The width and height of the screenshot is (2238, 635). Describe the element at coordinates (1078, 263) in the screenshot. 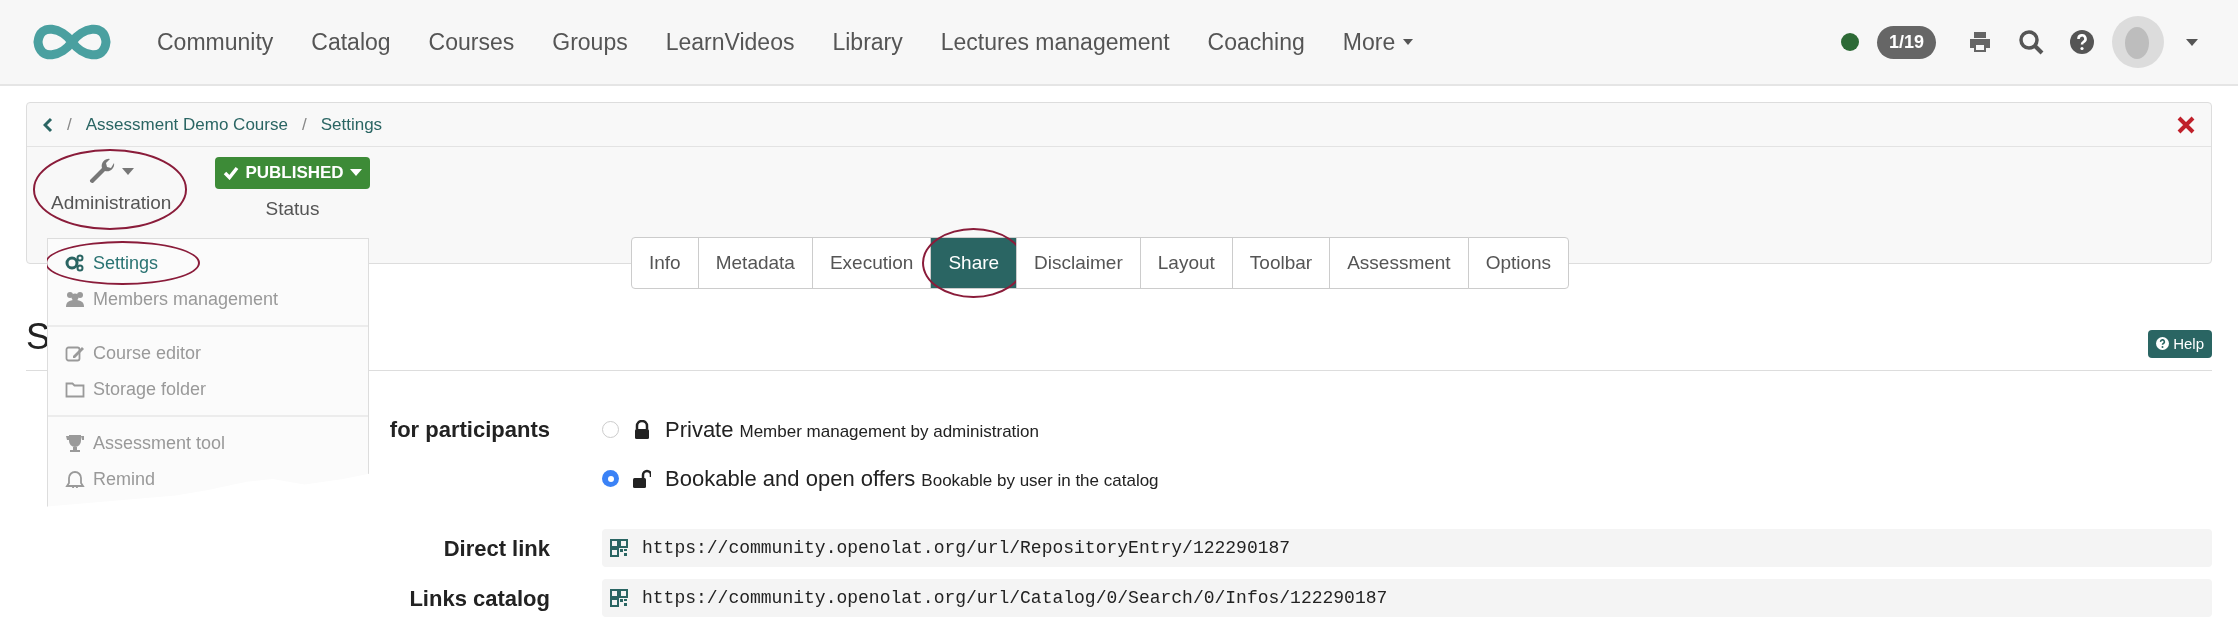

I see `tab: Disclaimer` at that location.